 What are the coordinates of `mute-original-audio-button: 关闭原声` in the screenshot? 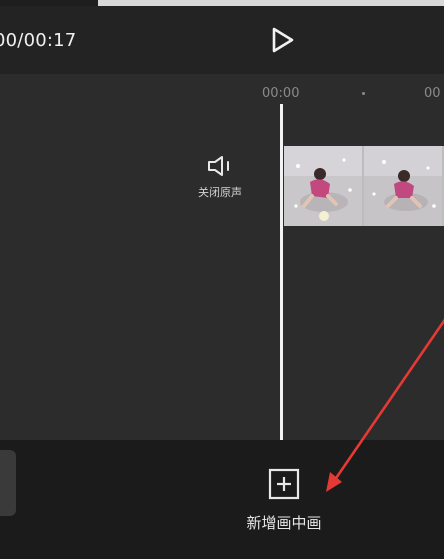 It's located at (220, 182).